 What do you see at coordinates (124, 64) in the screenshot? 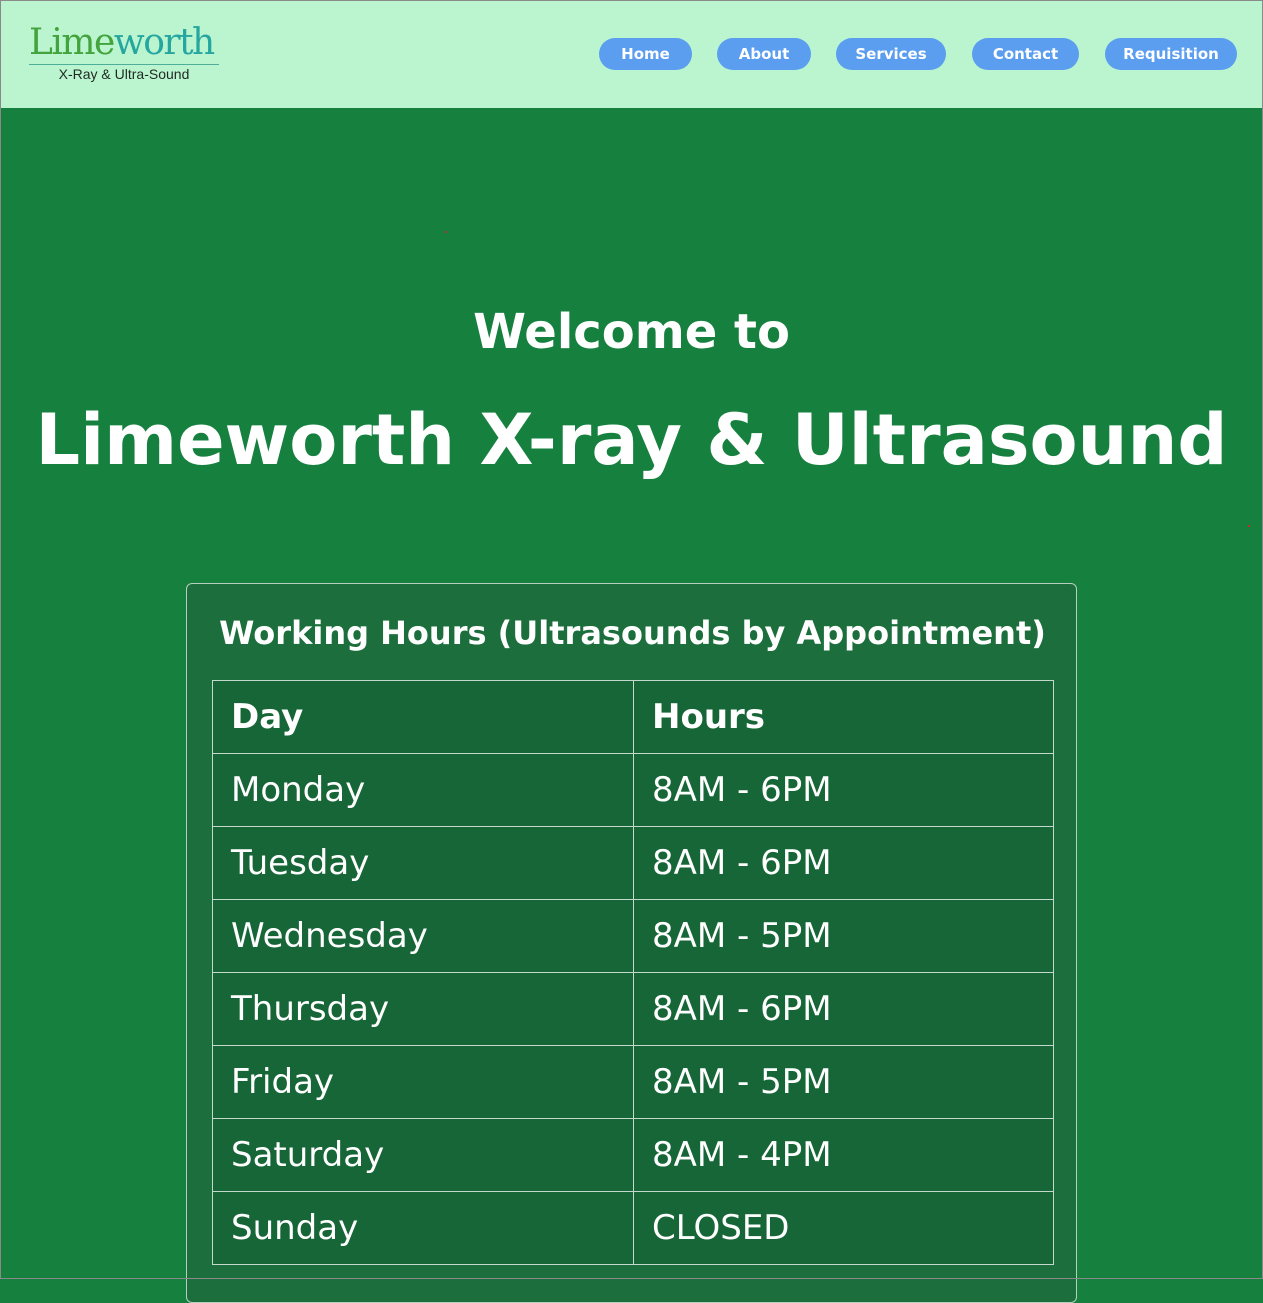
I see `logo-divider` at bounding box center [124, 64].